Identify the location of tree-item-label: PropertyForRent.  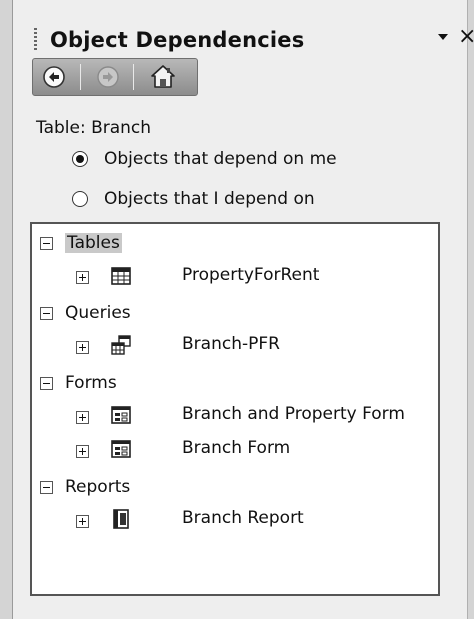
(250, 275).